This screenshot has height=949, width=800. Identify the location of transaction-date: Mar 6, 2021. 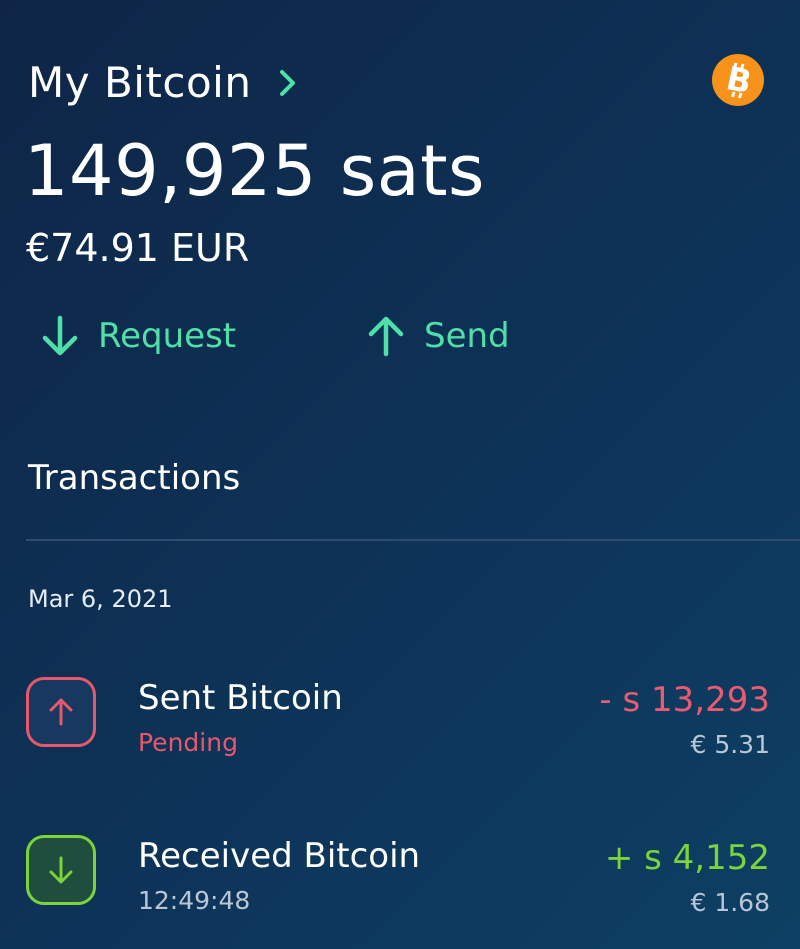
(100, 599).